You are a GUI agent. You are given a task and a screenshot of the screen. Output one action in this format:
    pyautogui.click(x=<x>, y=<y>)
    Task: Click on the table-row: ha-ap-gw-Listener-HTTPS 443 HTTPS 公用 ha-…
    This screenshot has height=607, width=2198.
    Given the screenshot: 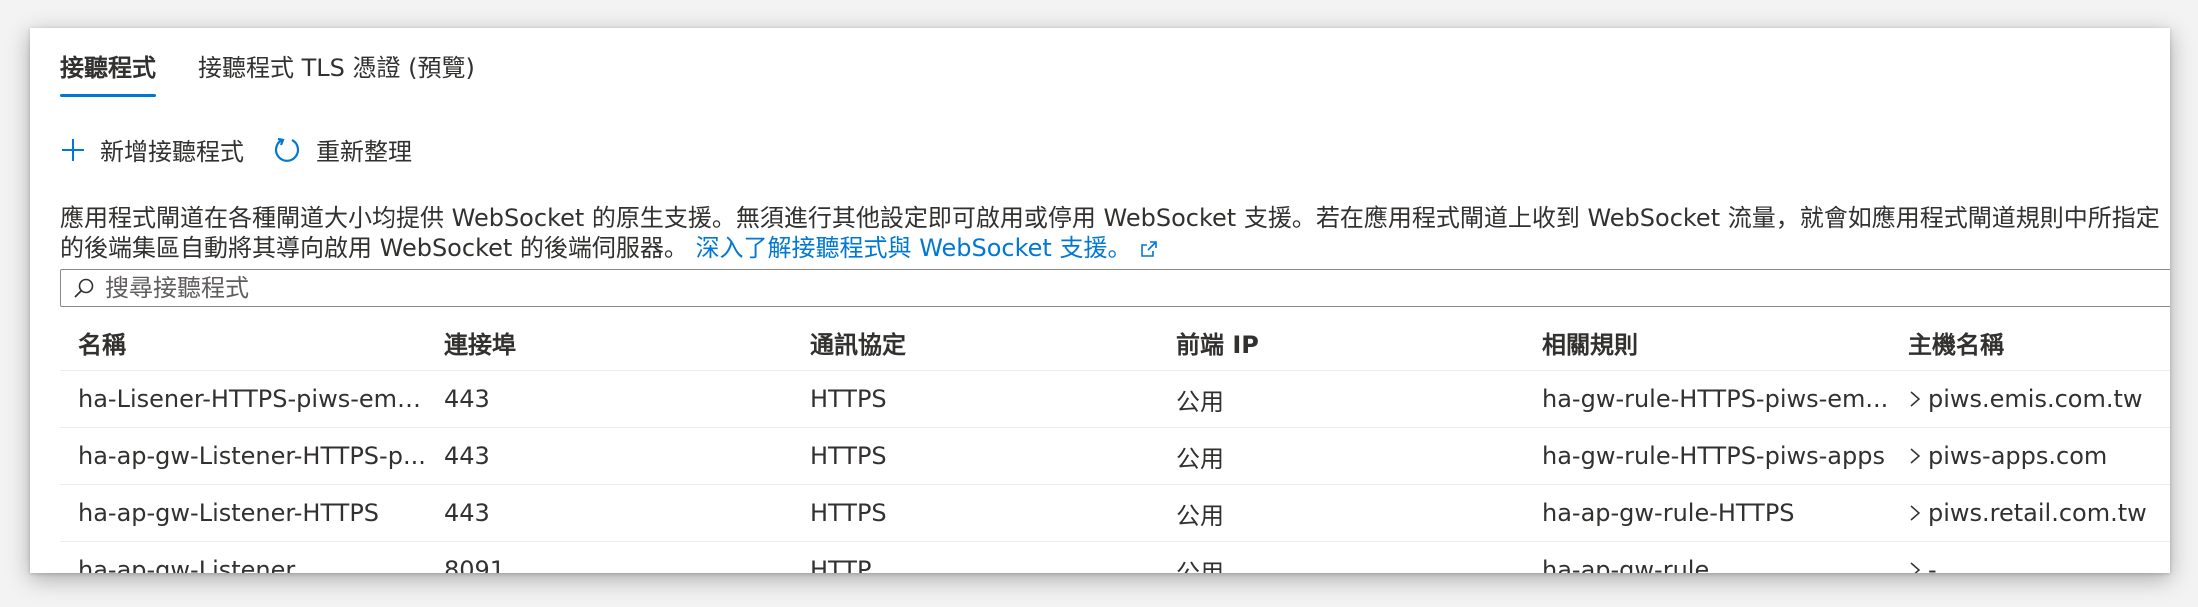 What is the action you would take?
    pyautogui.click(x=1115, y=513)
    